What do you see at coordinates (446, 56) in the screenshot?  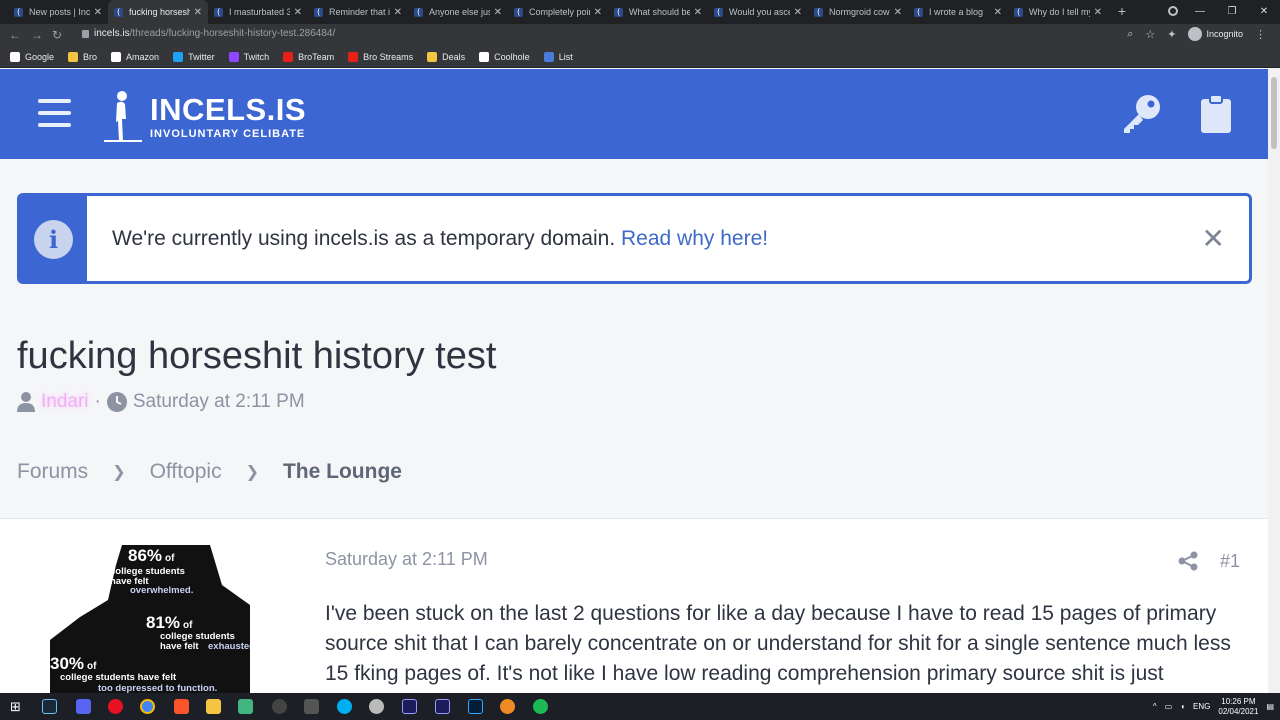 I see `bookmark-item: Deals` at bounding box center [446, 56].